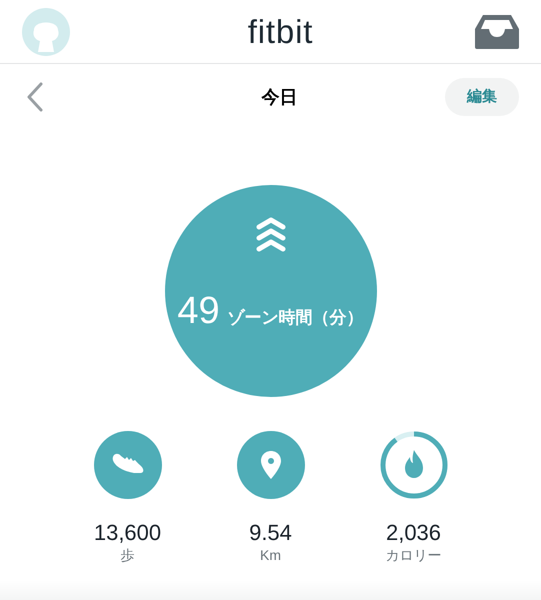 The width and height of the screenshot is (541, 600). What do you see at coordinates (281, 32) in the screenshot?
I see `app-logo: fitbit` at bounding box center [281, 32].